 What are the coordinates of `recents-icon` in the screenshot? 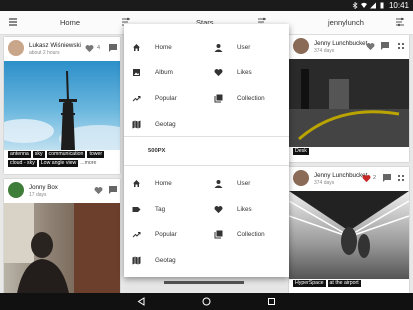 It's located at (271, 301).